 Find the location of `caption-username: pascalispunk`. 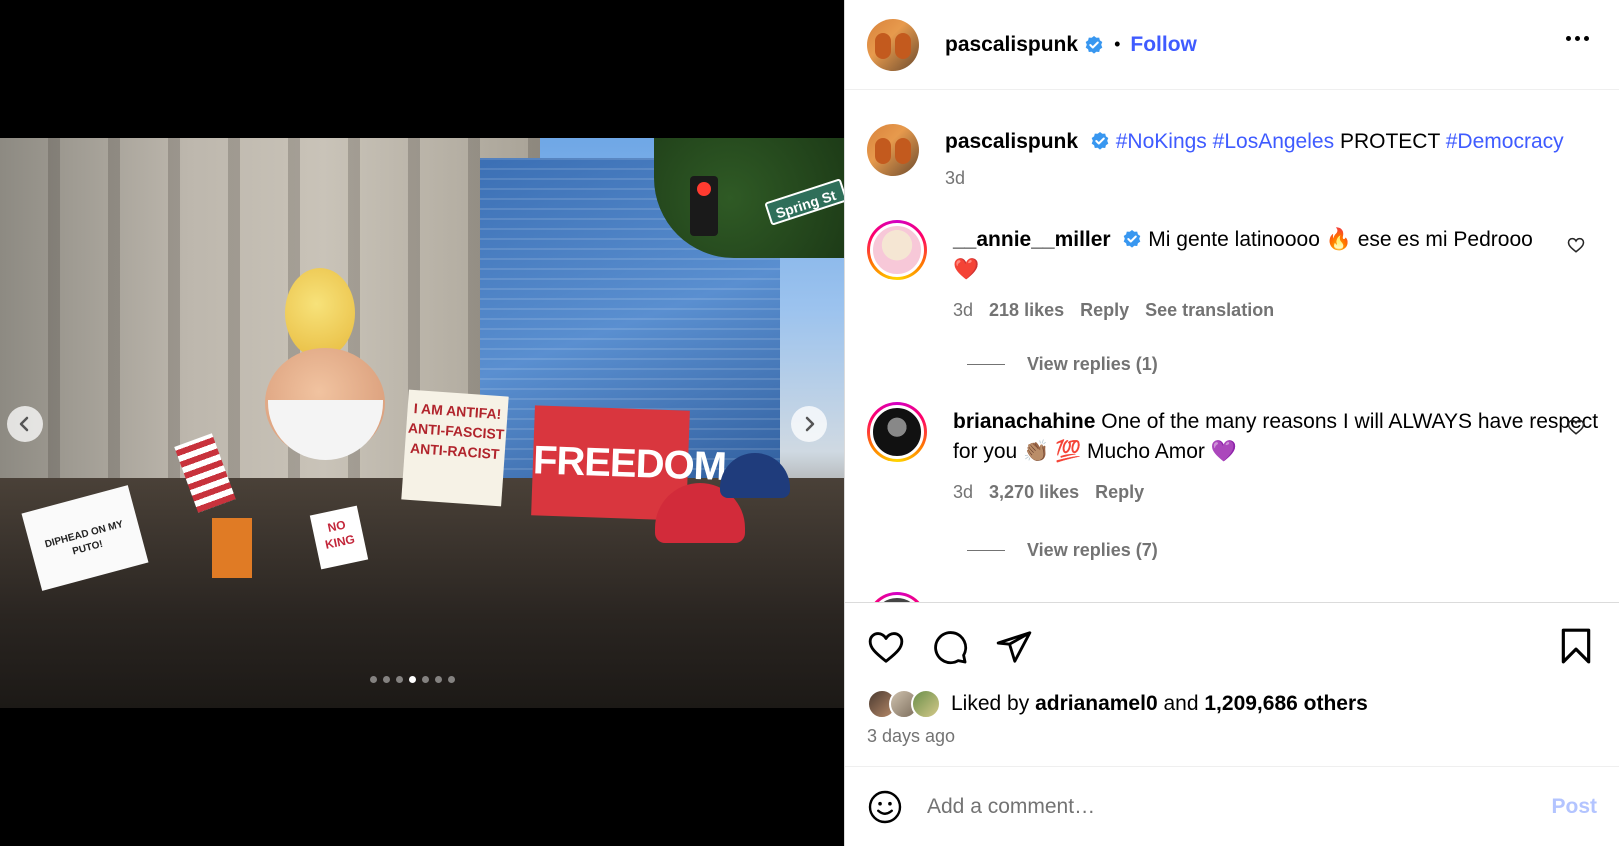

caption-username: pascalispunk is located at coordinates (1011, 141).